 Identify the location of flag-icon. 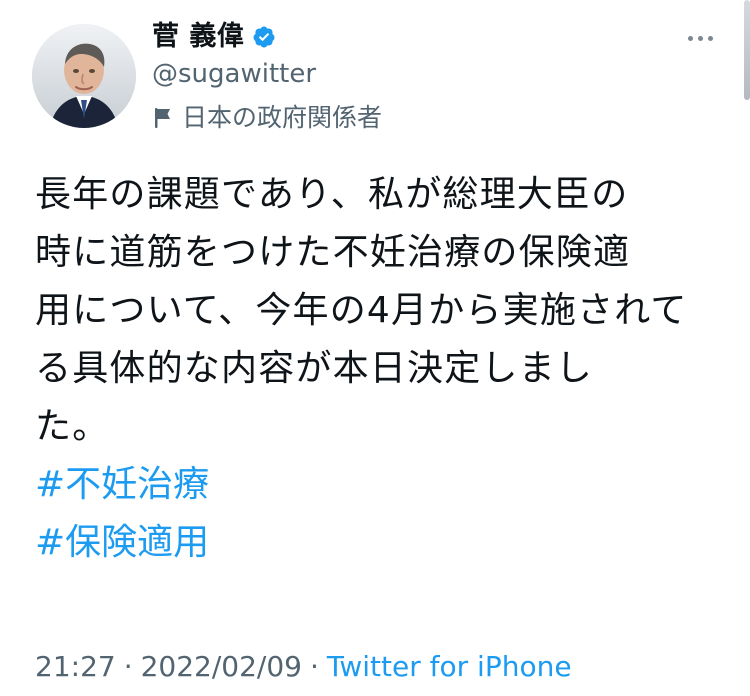
(163, 118).